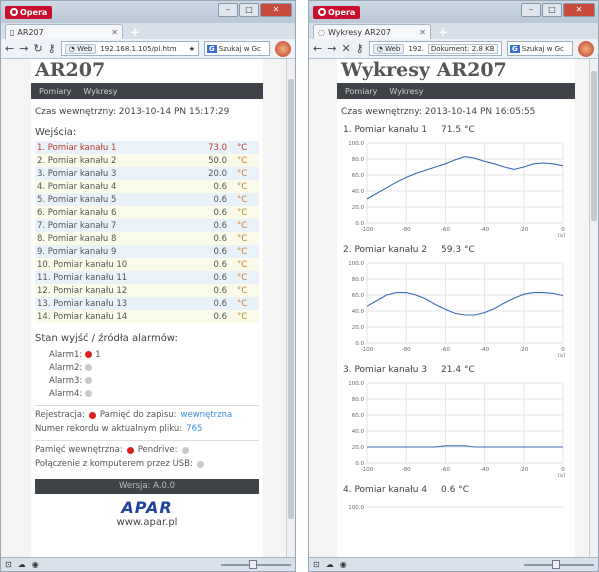 This screenshot has width=599, height=572. I want to click on channel-name: 7. Pomiar kanału 7, so click(77, 225).